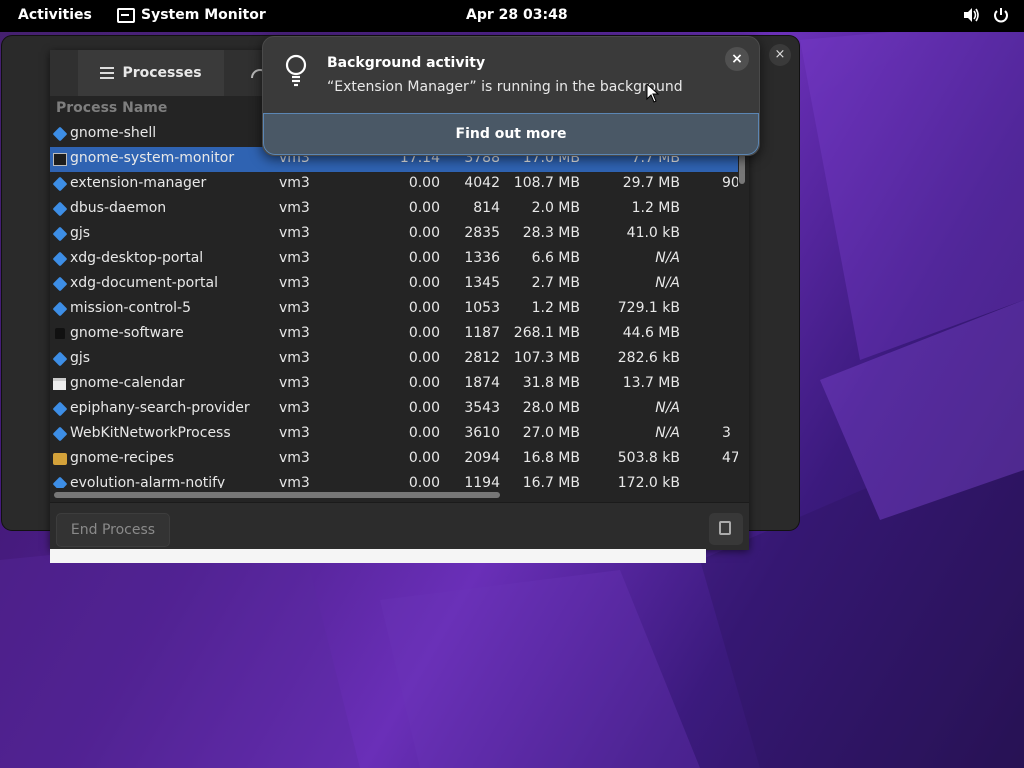  I want to click on lightbulb-icon, so click(296, 70).